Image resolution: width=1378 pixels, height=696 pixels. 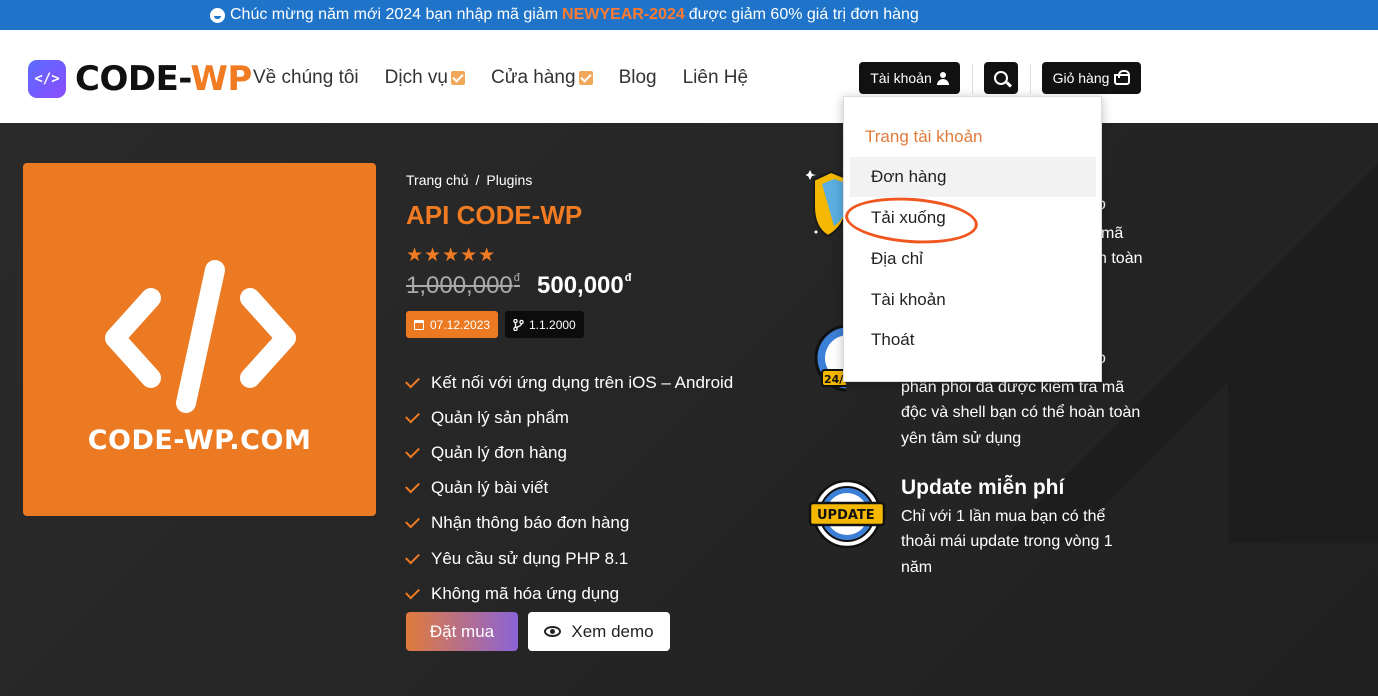 What do you see at coordinates (1021, 412) in the screenshot?
I see `feature-description-line: độc và shell bạn có thể hoàn toàn` at bounding box center [1021, 412].